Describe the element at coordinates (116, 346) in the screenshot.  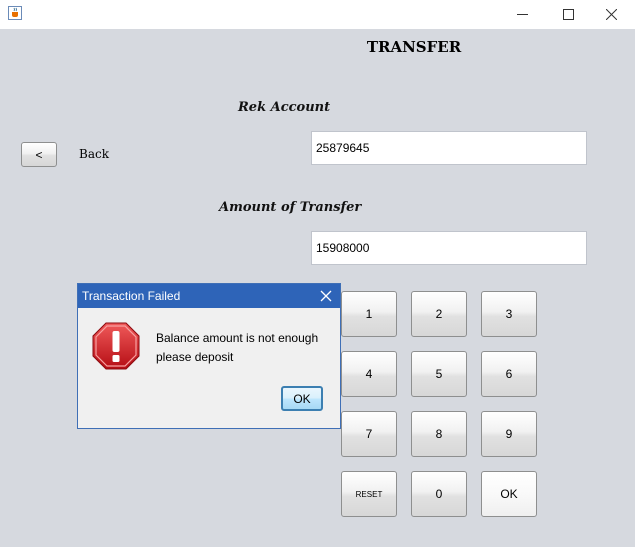
I see `error-icon` at that location.